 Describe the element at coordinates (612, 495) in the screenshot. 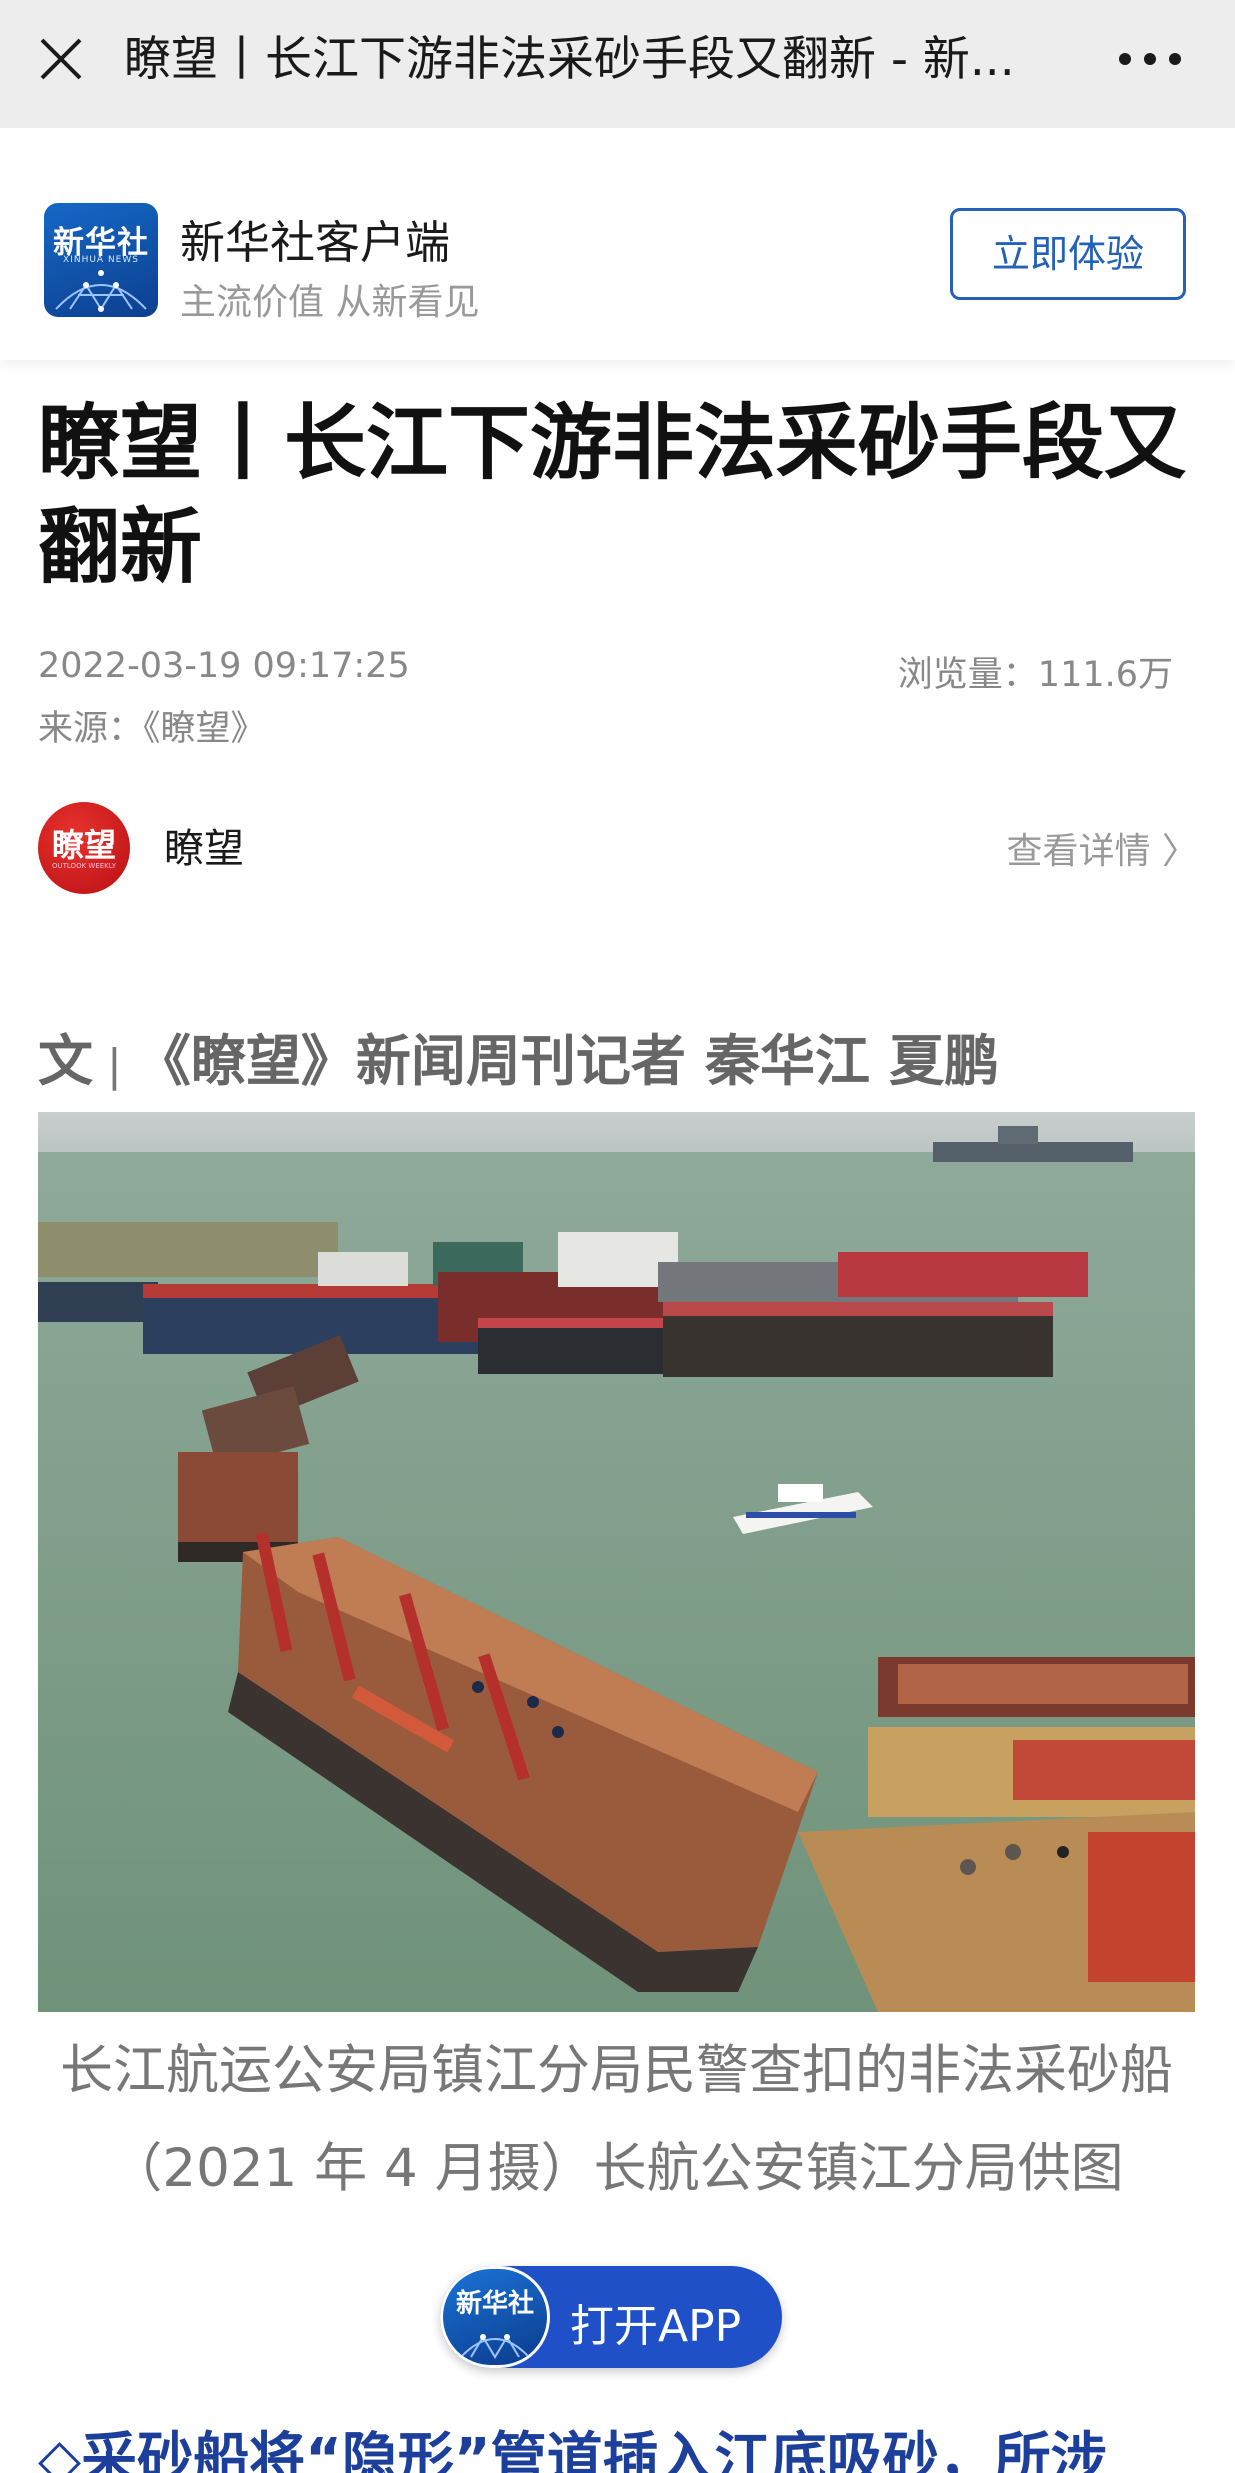

I see `article-title: 瞭望丨长江下游非法采砂手段又翻新` at that location.